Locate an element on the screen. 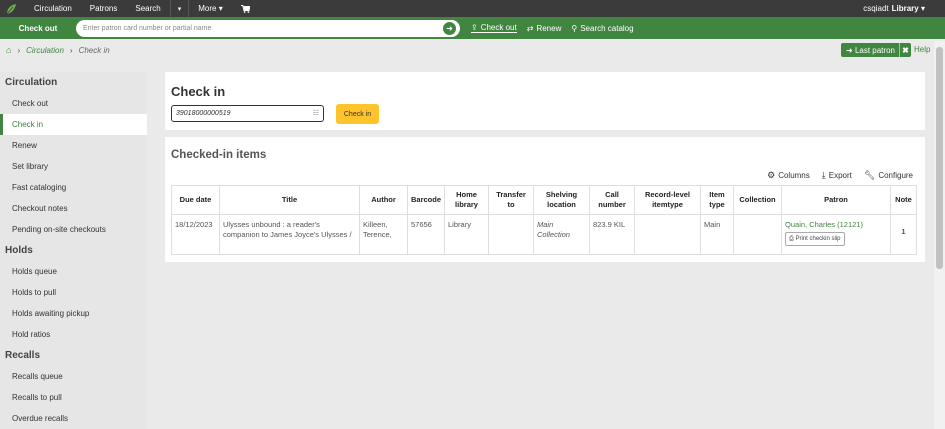 This screenshot has height=429, width=945. checkin-panel: Check in 39018000000519 ☷ Check in is located at coordinates (545, 101).